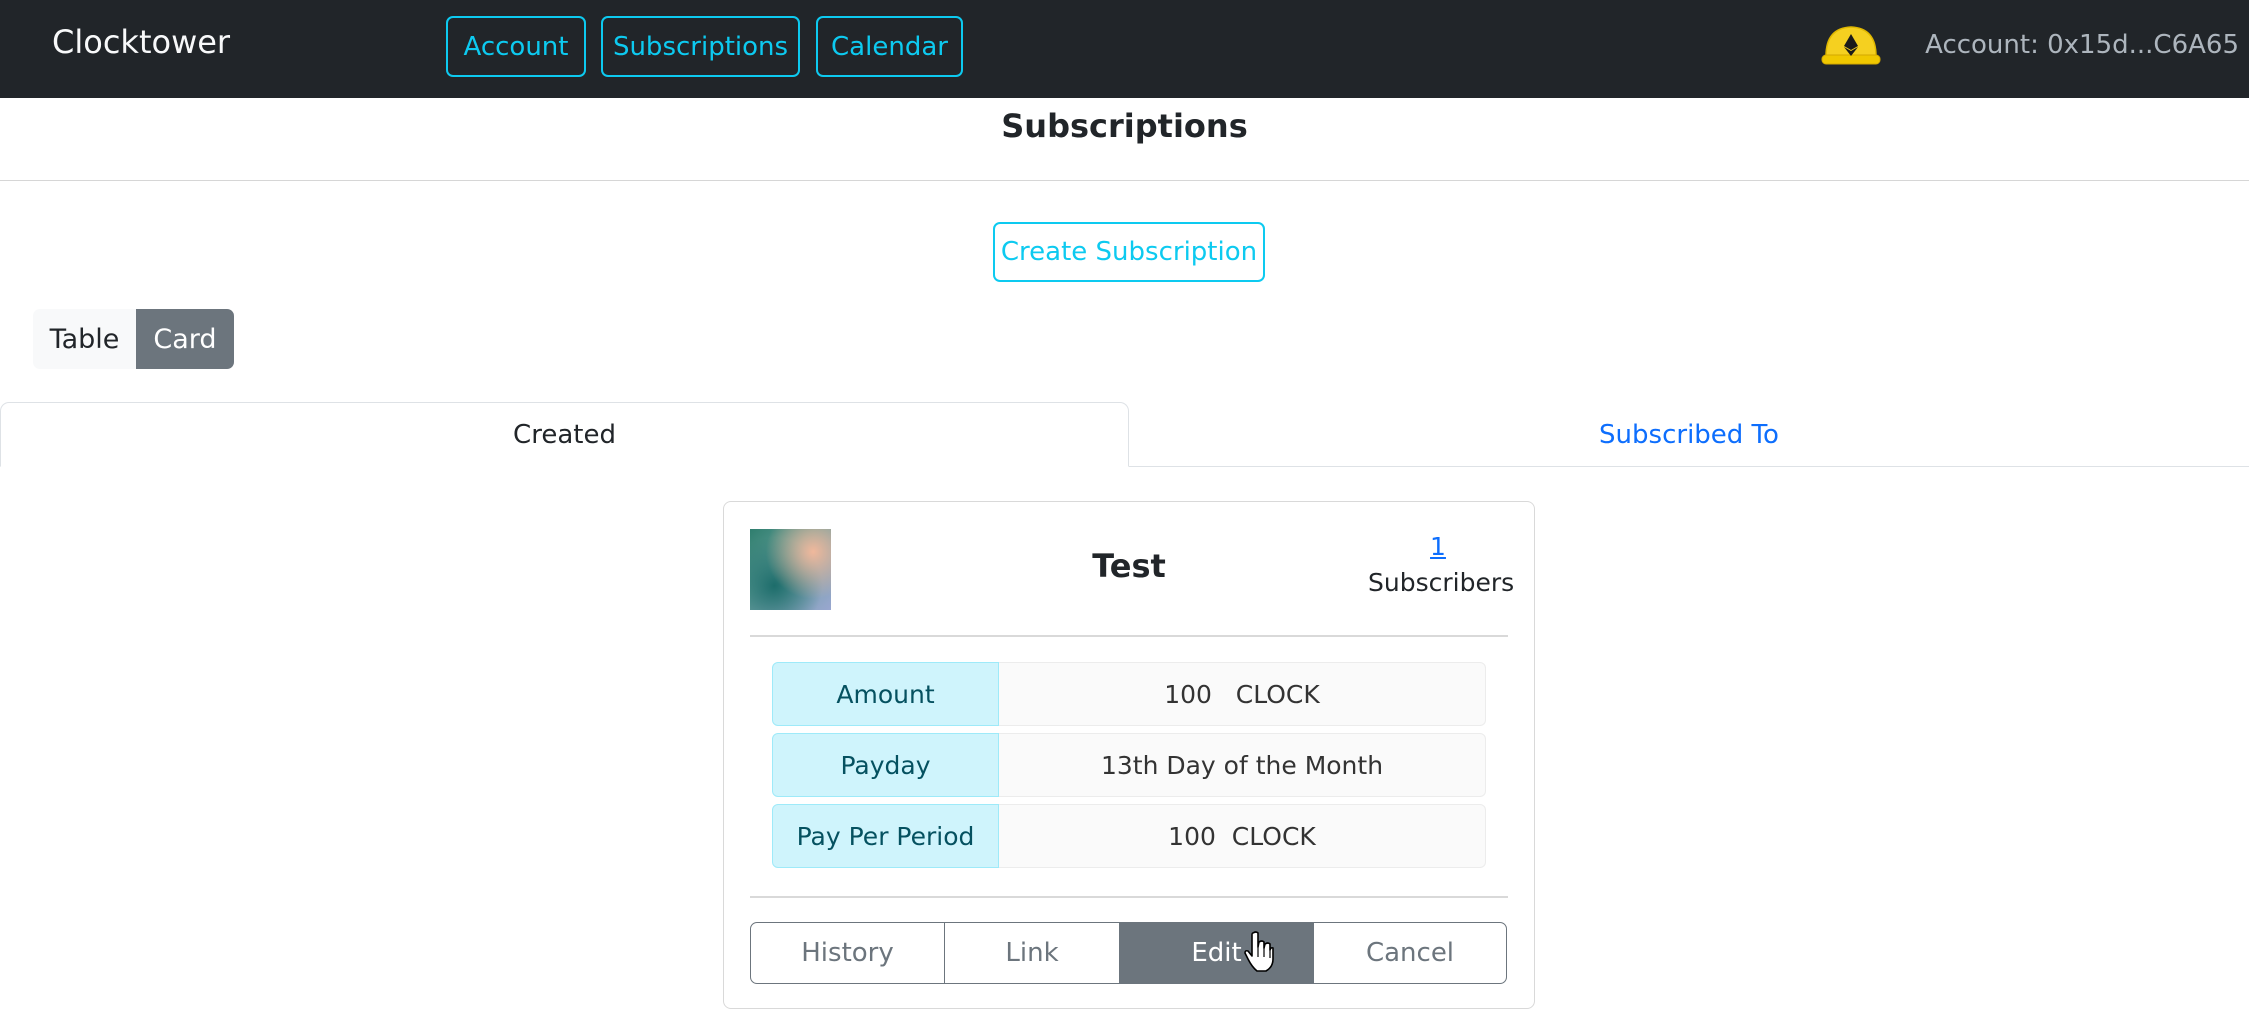 The height and width of the screenshot is (1033, 2249). Describe the element at coordinates (885, 765) in the screenshot. I see `row-label: Payday` at that location.